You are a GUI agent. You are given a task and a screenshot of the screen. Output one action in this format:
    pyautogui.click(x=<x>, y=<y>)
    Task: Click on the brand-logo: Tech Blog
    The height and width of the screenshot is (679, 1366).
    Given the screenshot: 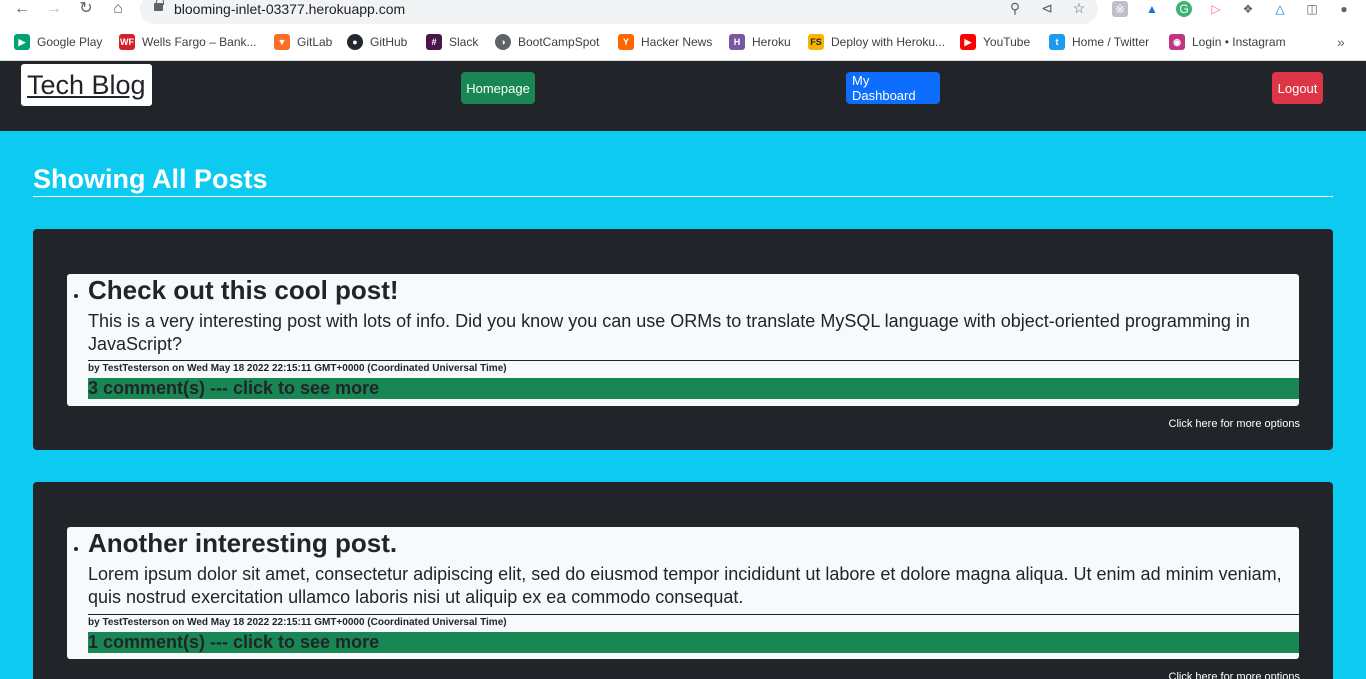 What is the action you would take?
    pyautogui.click(x=86, y=85)
    